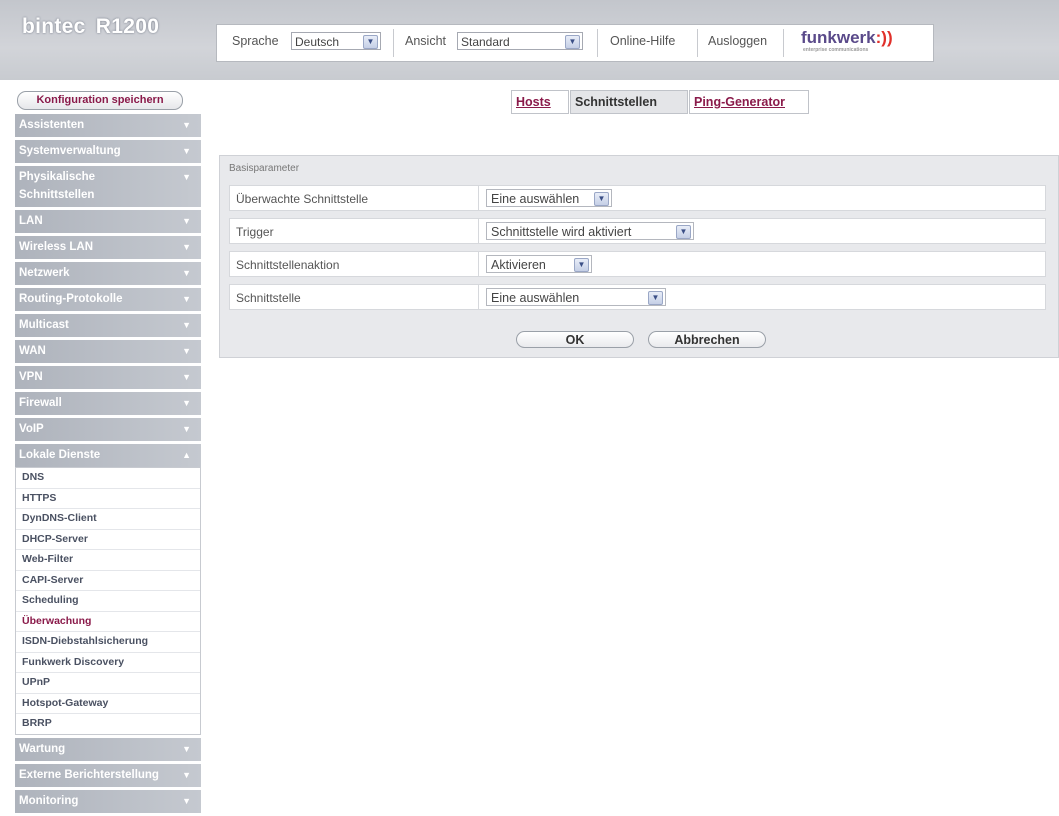  I want to click on section-title: Basisparameter, so click(264, 168).